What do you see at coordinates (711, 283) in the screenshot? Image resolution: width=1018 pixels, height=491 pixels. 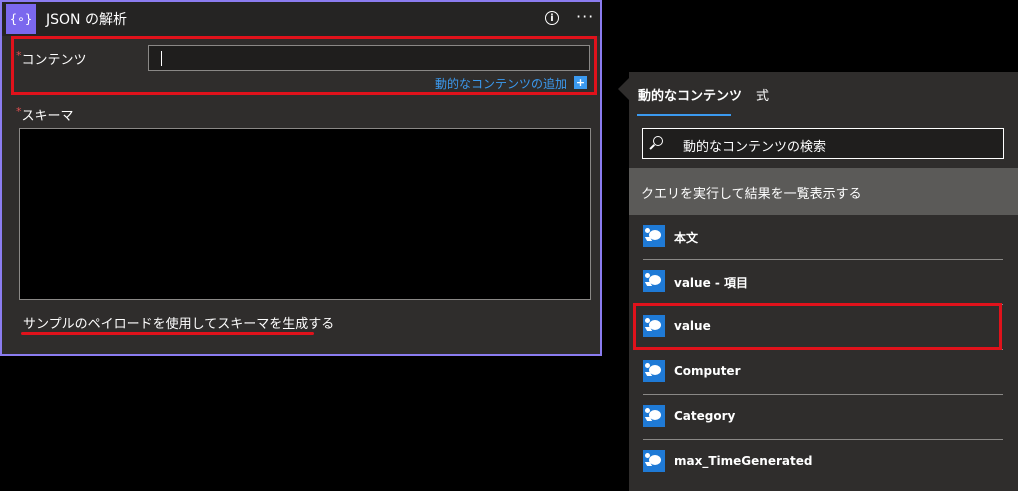 I see `item-label: value - 項目` at bounding box center [711, 283].